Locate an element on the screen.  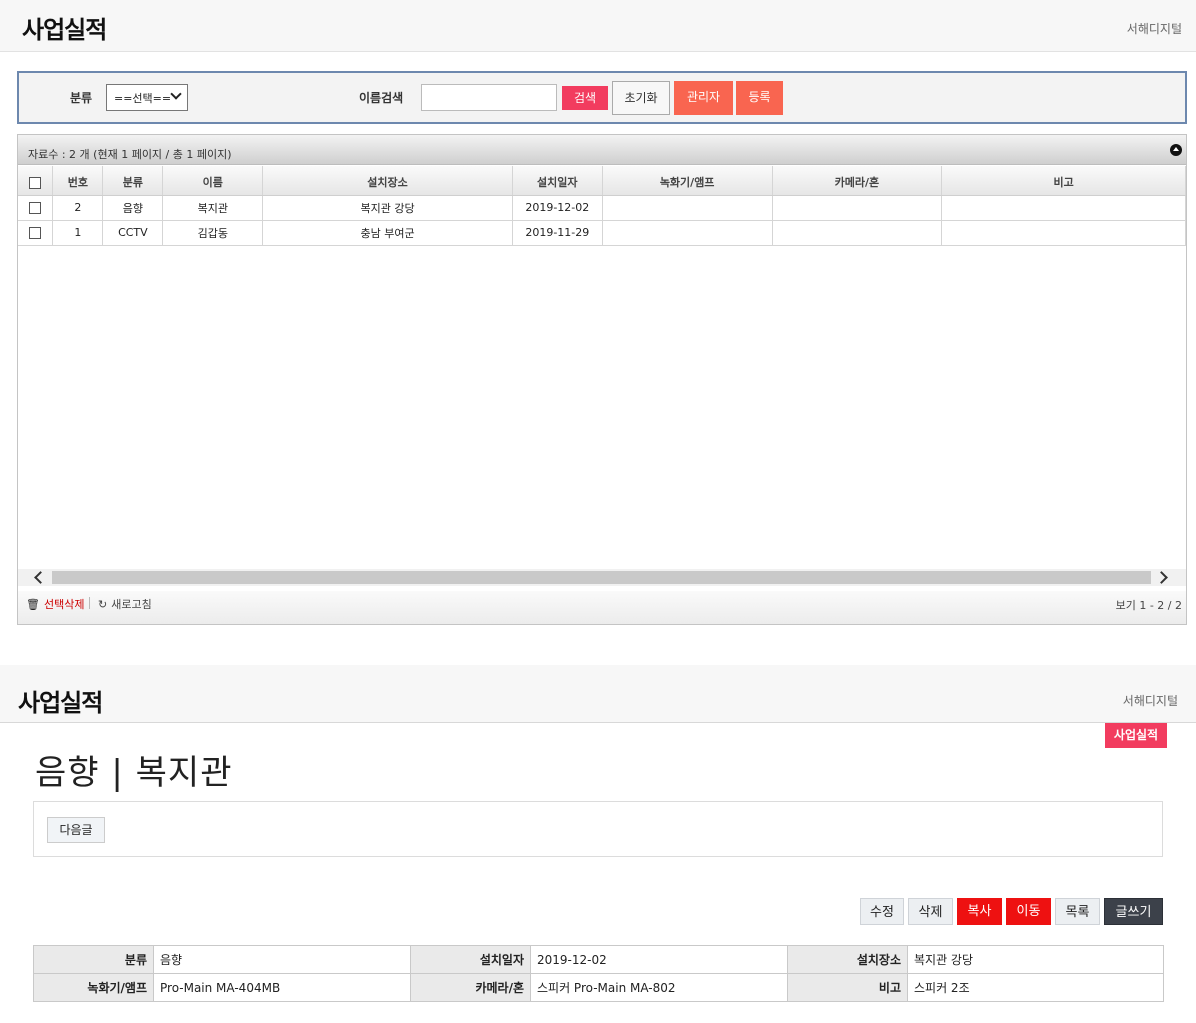
refresh-icon: ↻ is located at coordinates (103, 604).